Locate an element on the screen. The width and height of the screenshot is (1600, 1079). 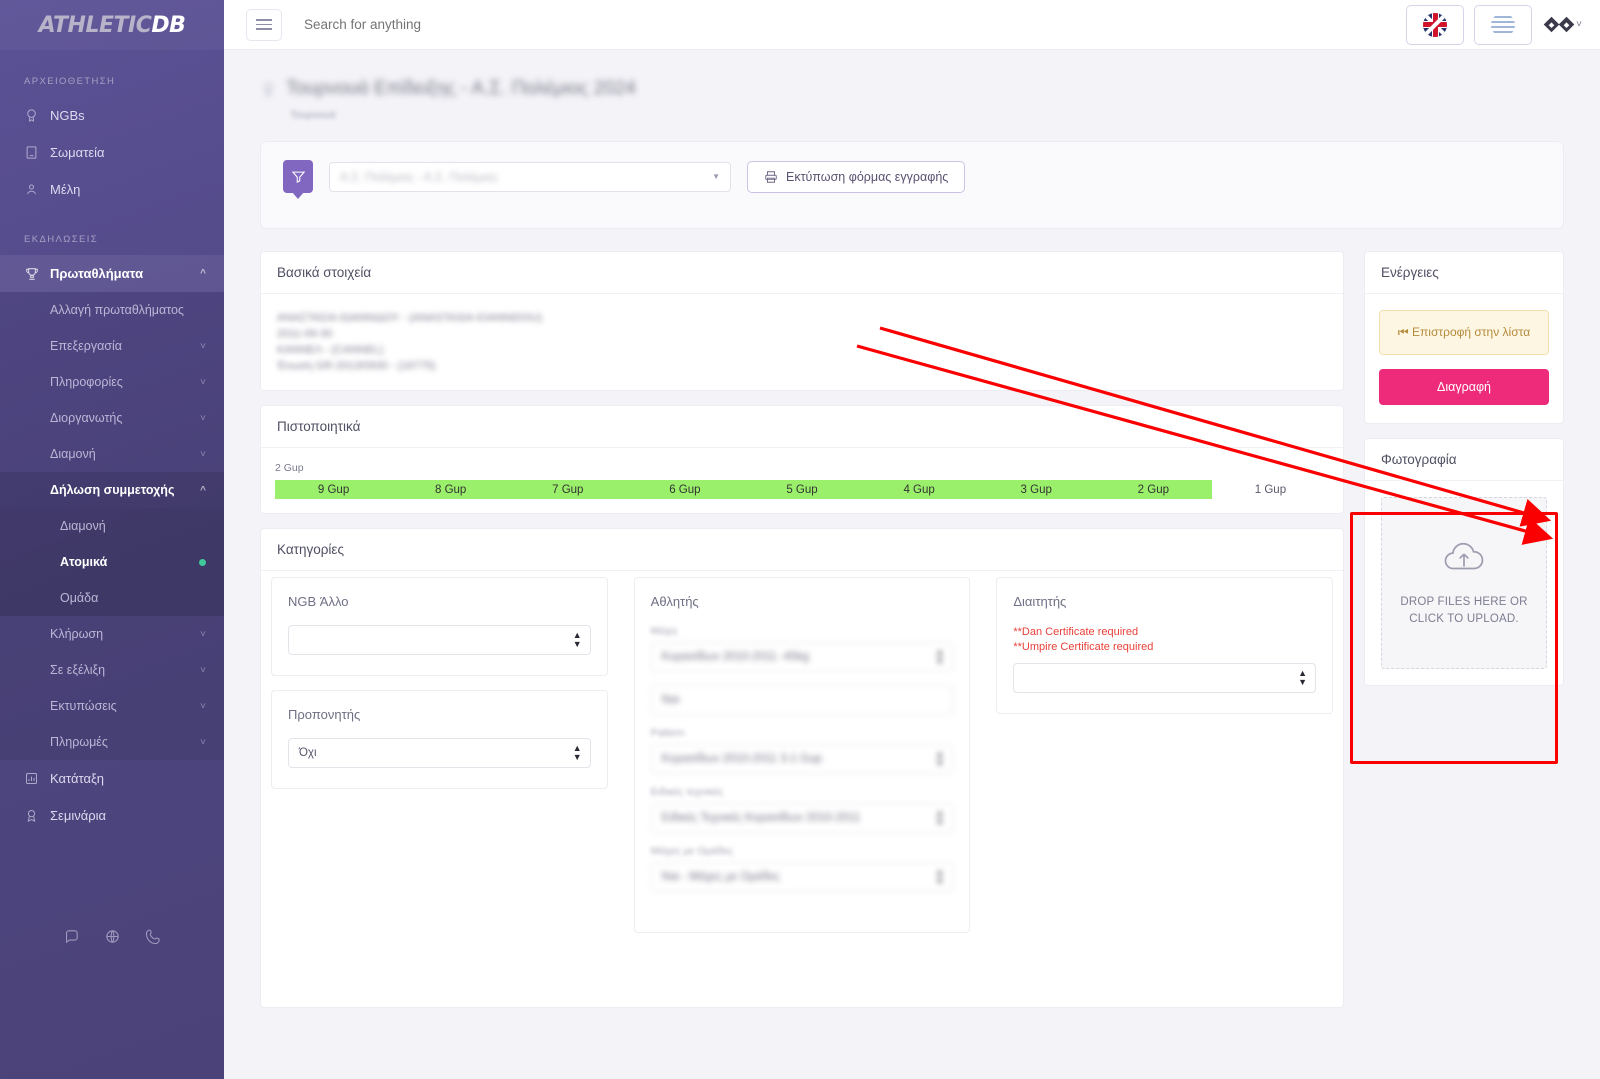
ngb-other-box: NGB Άλλο ▲ ▼ is located at coordinates (439, 626).